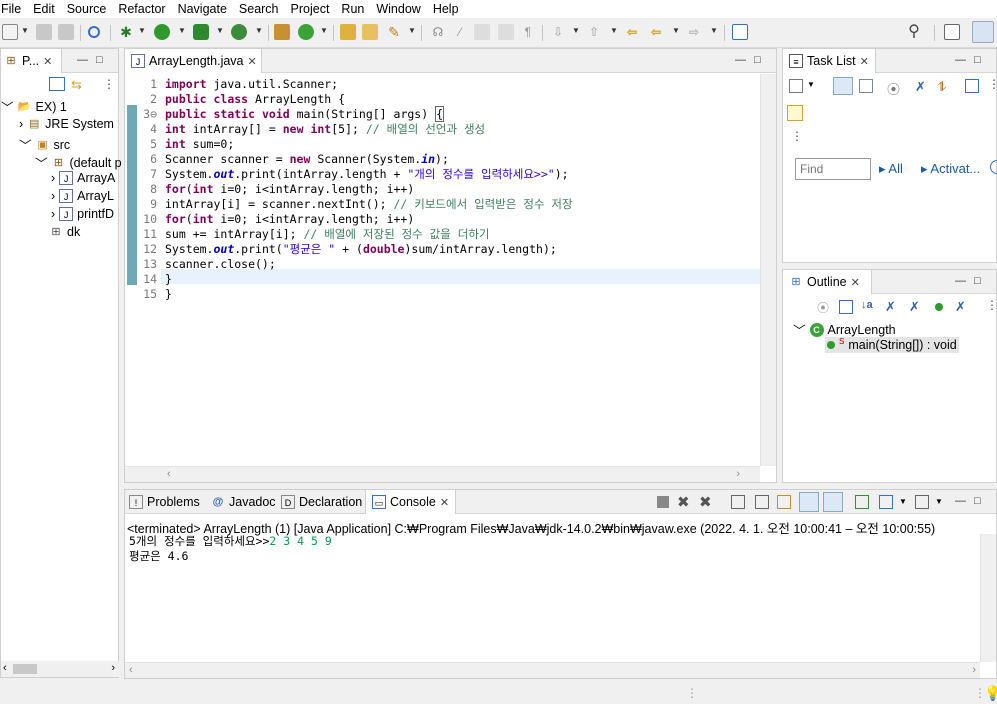 The image size is (997, 704). Describe the element at coordinates (220, 30) in the screenshot. I see `coverage-dropdown-icon: ▼` at that location.